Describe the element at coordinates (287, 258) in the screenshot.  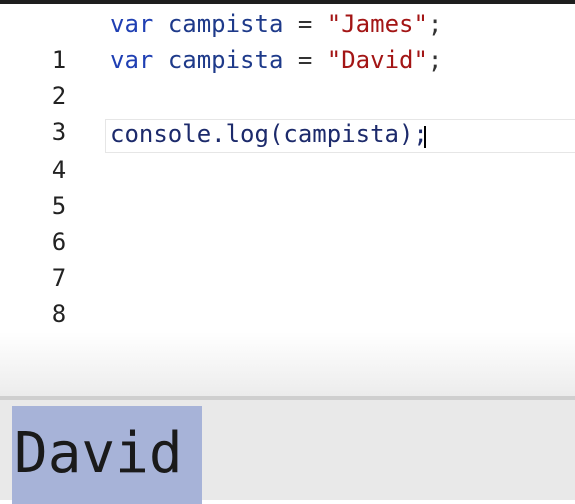
I see `code-line-7: 7` at that location.